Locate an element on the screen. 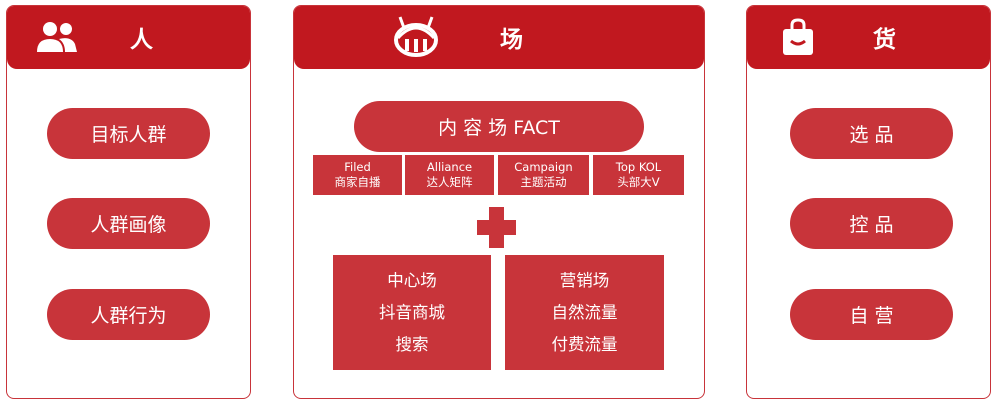 Image resolution: width=997 pixels, height=403 pixels. marketing-field-line-2: 自然流量 is located at coordinates (584, 312).